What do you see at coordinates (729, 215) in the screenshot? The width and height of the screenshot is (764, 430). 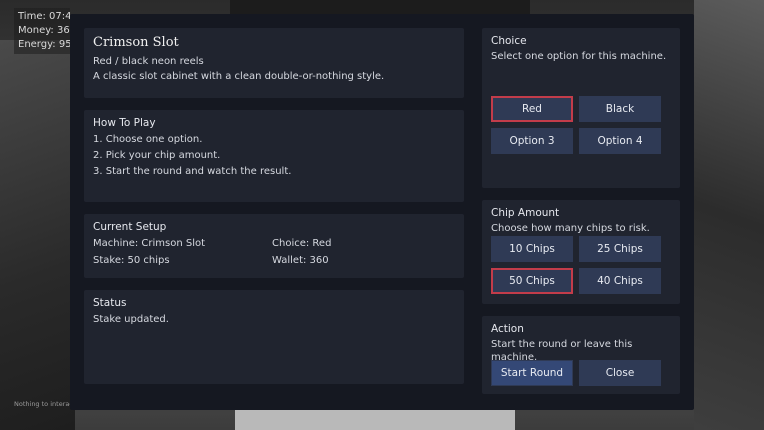 I see `floor-right` at bounding box center [729, 215].